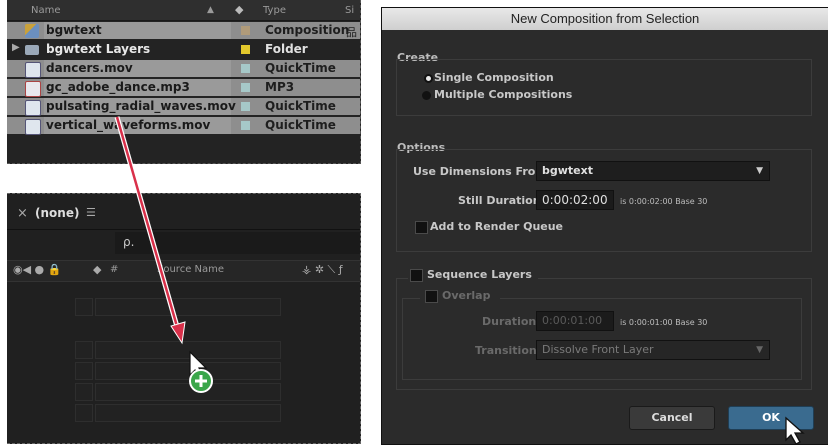 The width and height of the screenshot is (828, 446). I want to click on add-to-render-queue-label: Add to Render Queue, so click(496, 226).